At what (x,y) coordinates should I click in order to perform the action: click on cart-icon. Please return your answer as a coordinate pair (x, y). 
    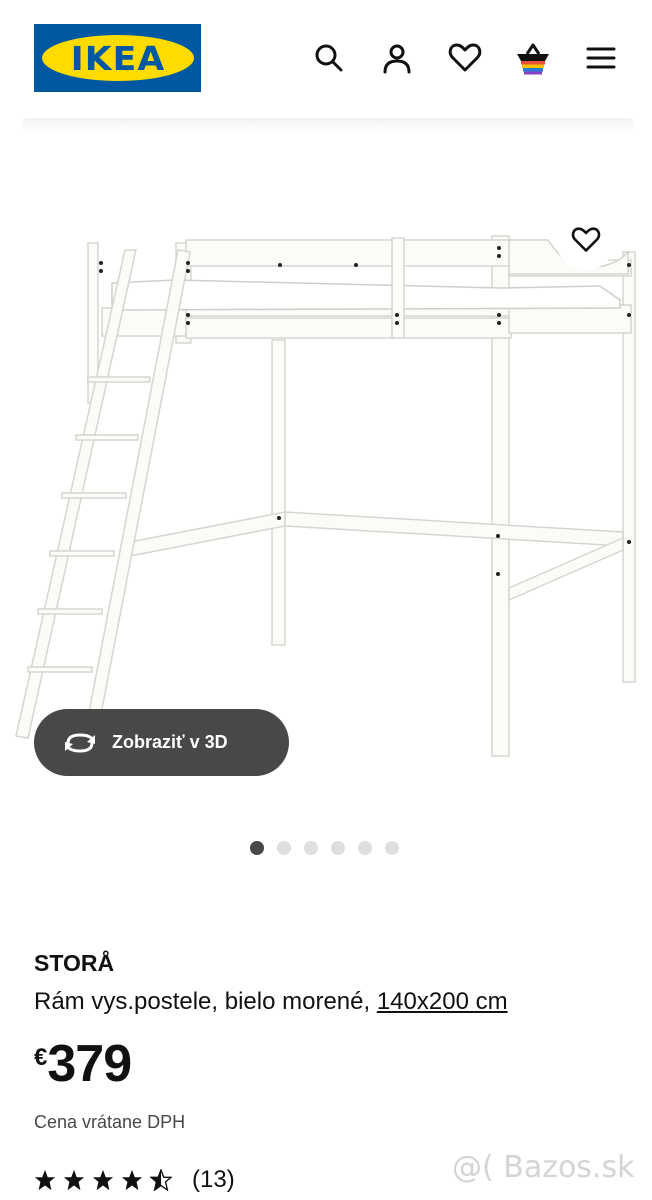
    Looking at the image, I should click on (533, 59).